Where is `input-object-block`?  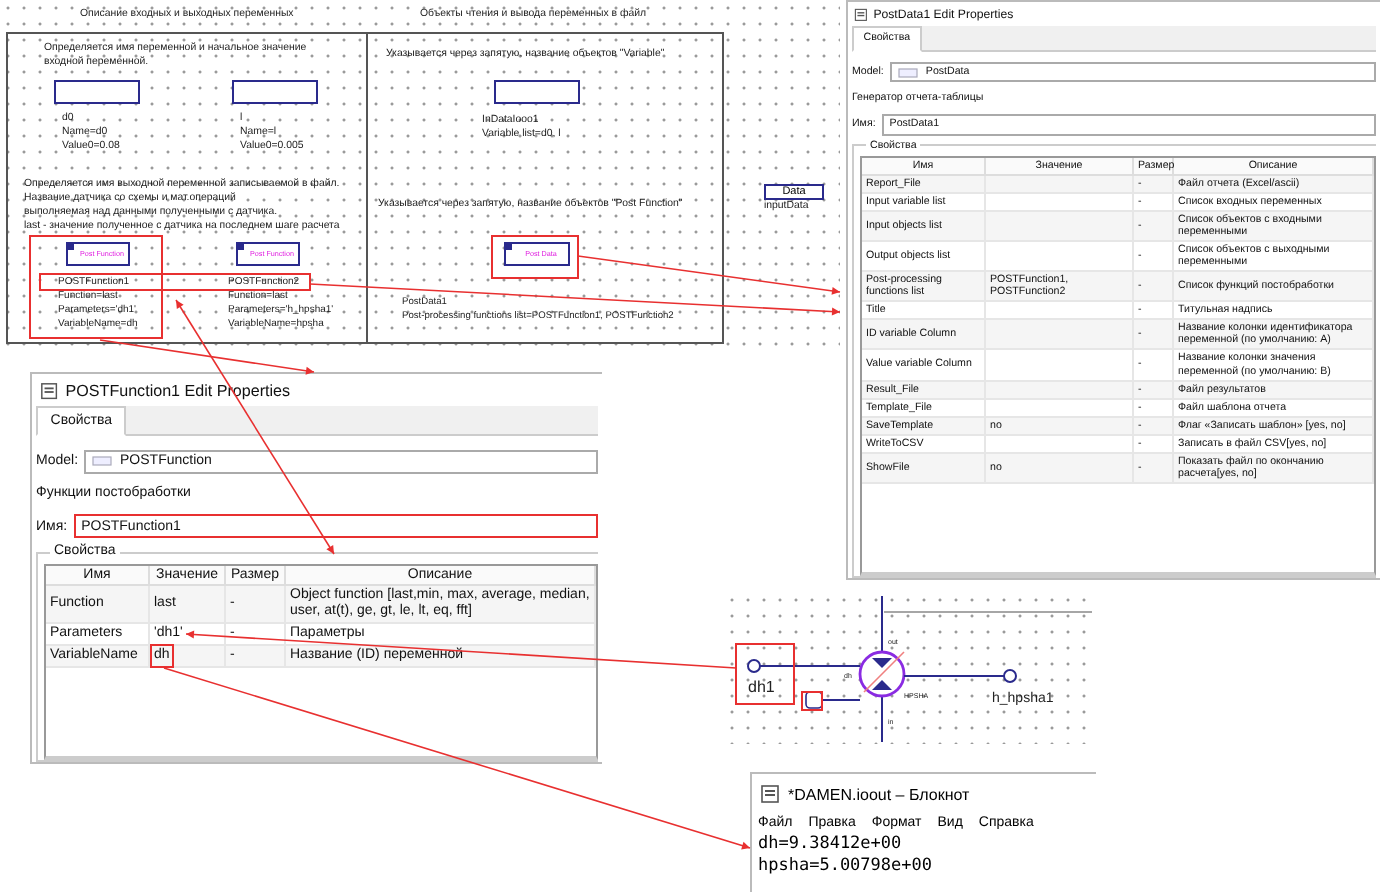 input-object-block is located at coordinates (537, 92).